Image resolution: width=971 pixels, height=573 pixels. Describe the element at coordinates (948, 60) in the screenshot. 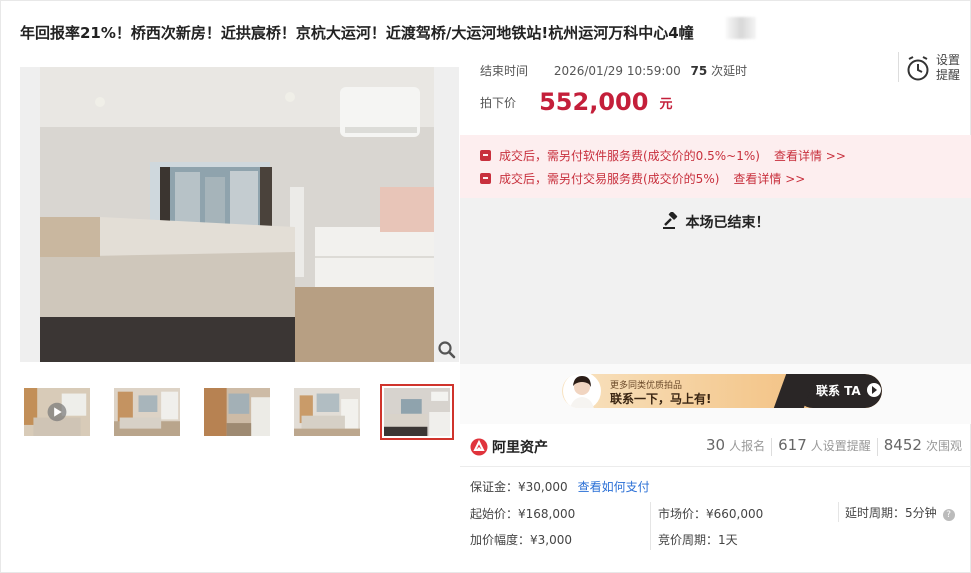

I see `reminder-line1: 设置` at that location.